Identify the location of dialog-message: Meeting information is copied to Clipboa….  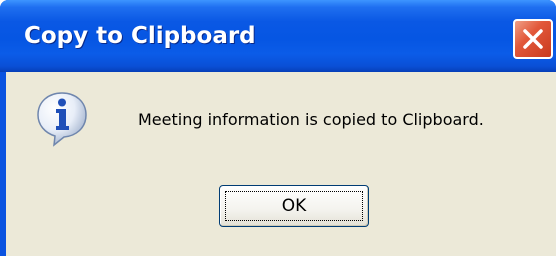
(311, 119).